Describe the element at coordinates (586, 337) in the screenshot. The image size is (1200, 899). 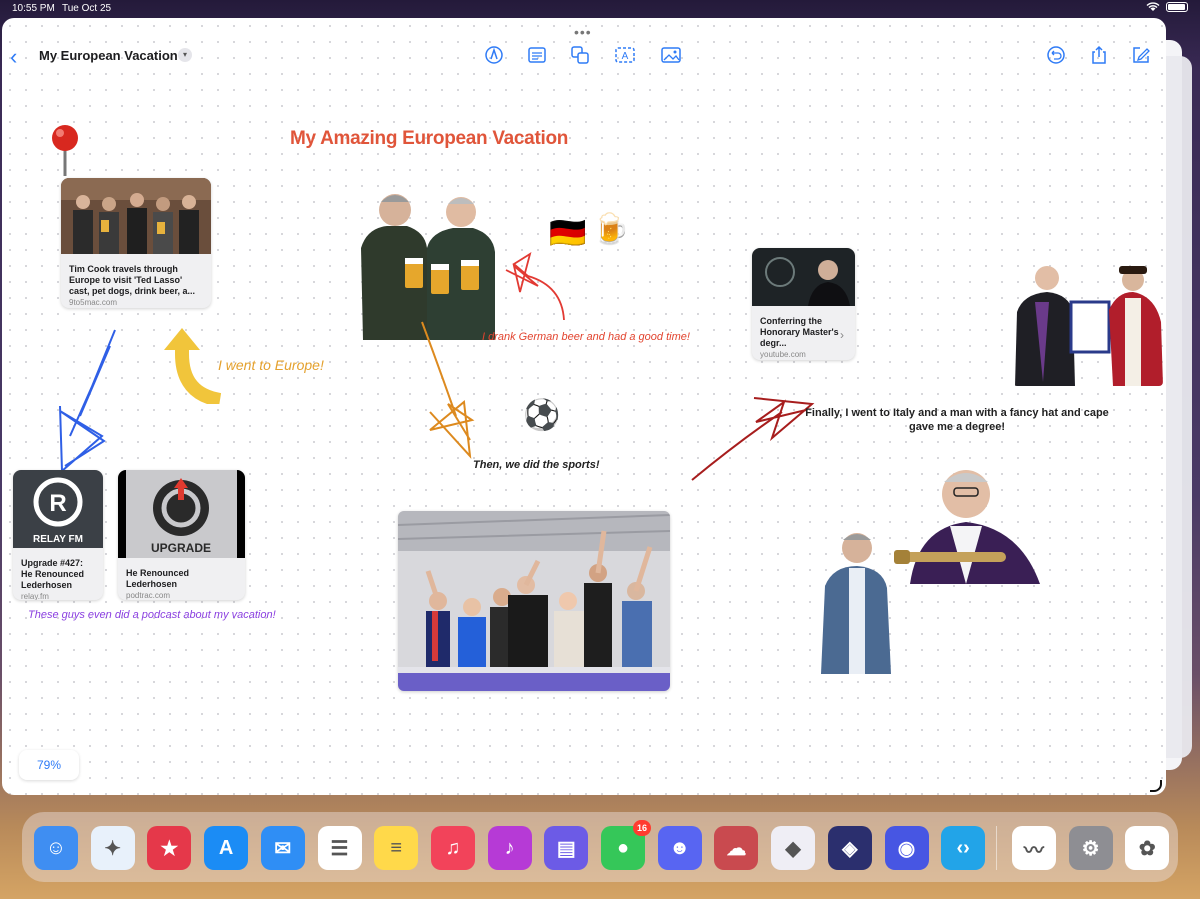
I see `note-german-beer: I drank German beer and had a good time!` at that location.